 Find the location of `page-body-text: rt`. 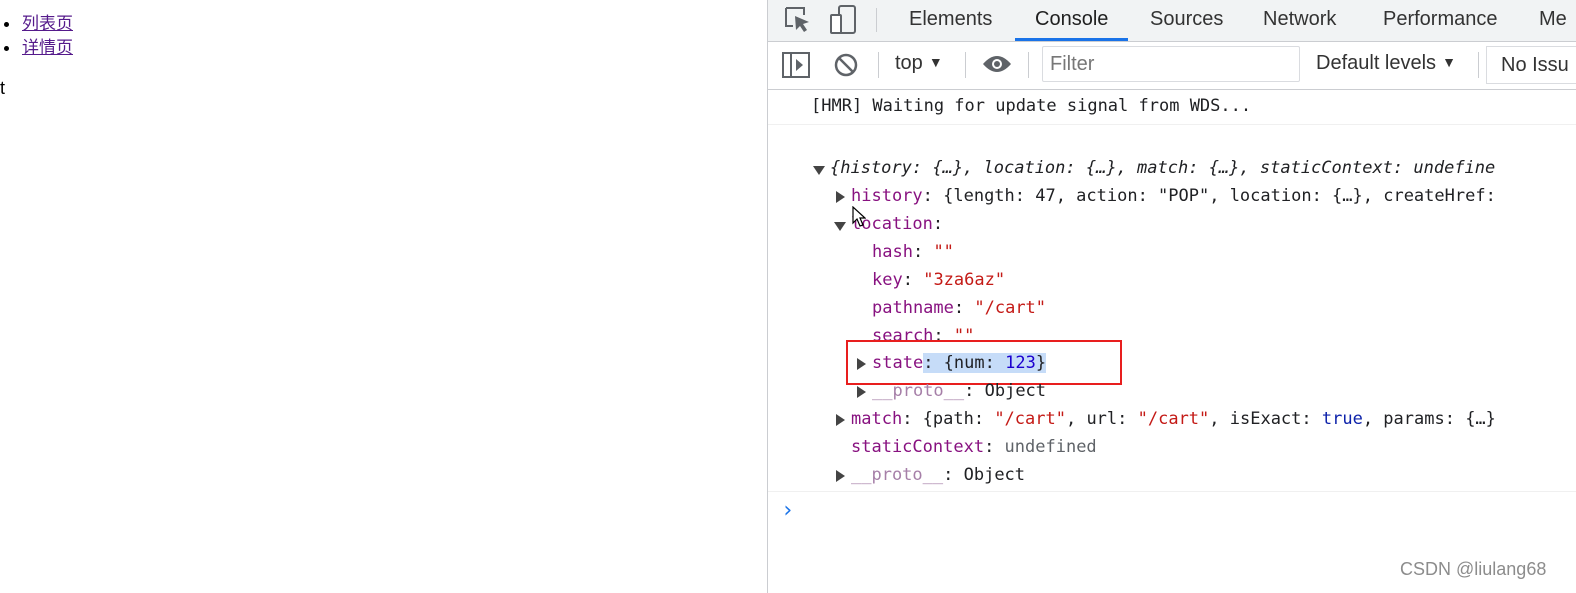

page-body-text: rt is located at coordinates (2, 88).